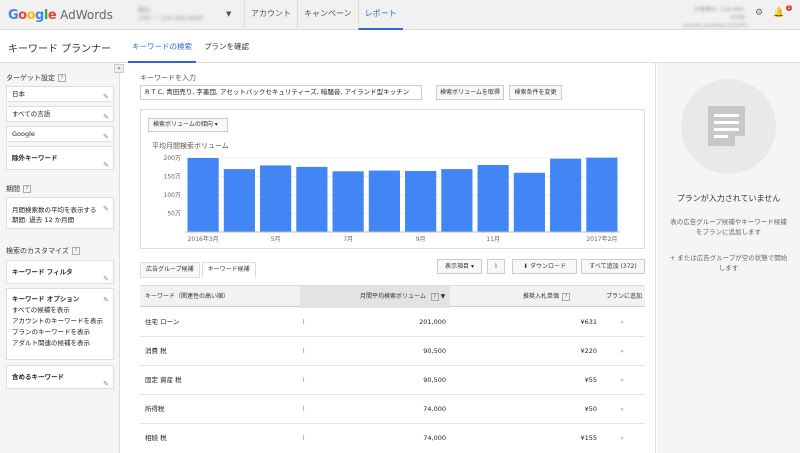 Image resolution: width=800 pixels, height=453 pixels. I want to click on volume-cell: 74,000, so click(434, 409).